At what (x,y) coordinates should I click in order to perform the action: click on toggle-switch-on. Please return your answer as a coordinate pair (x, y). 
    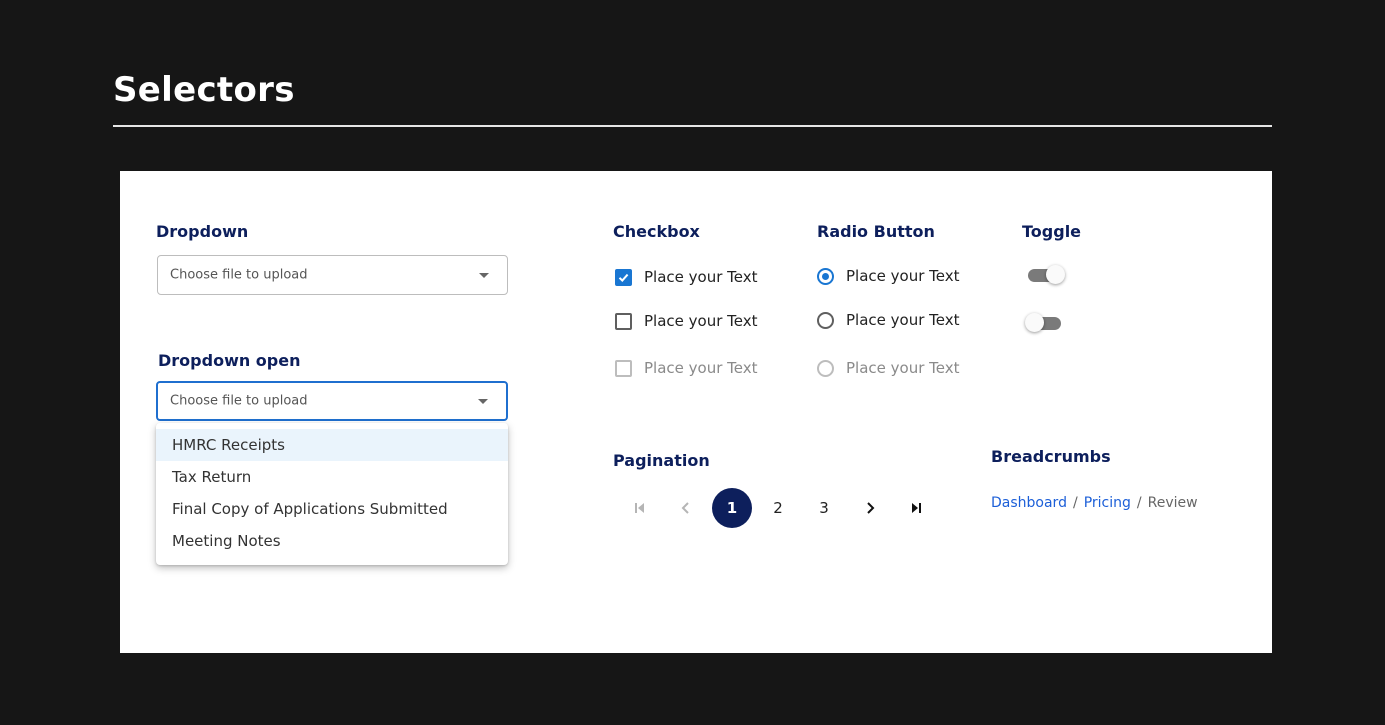
    Looking at the image, I should click on (1046, 275).